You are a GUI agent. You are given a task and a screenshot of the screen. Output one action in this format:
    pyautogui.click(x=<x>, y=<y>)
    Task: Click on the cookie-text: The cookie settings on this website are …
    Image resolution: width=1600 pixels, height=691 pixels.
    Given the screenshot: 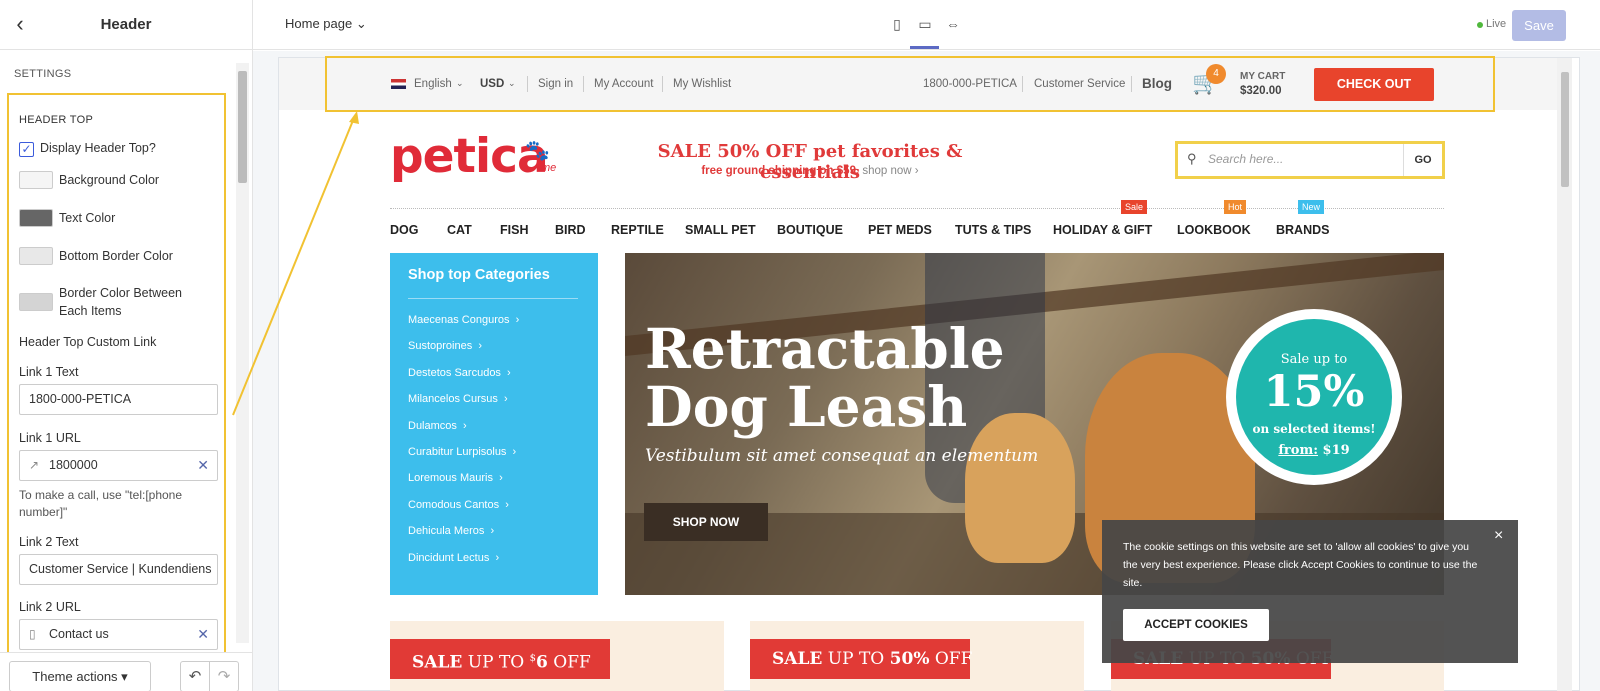 What is the action you would take?
    pyautogui.click(x=1300, y=565)
    